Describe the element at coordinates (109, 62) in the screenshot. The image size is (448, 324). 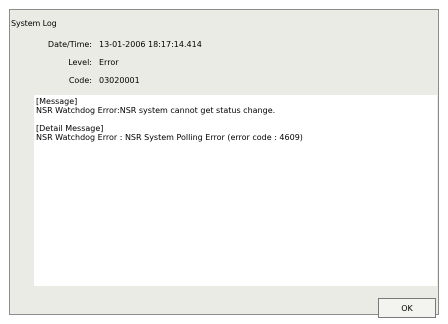
I see `level-value: Error` at that location.